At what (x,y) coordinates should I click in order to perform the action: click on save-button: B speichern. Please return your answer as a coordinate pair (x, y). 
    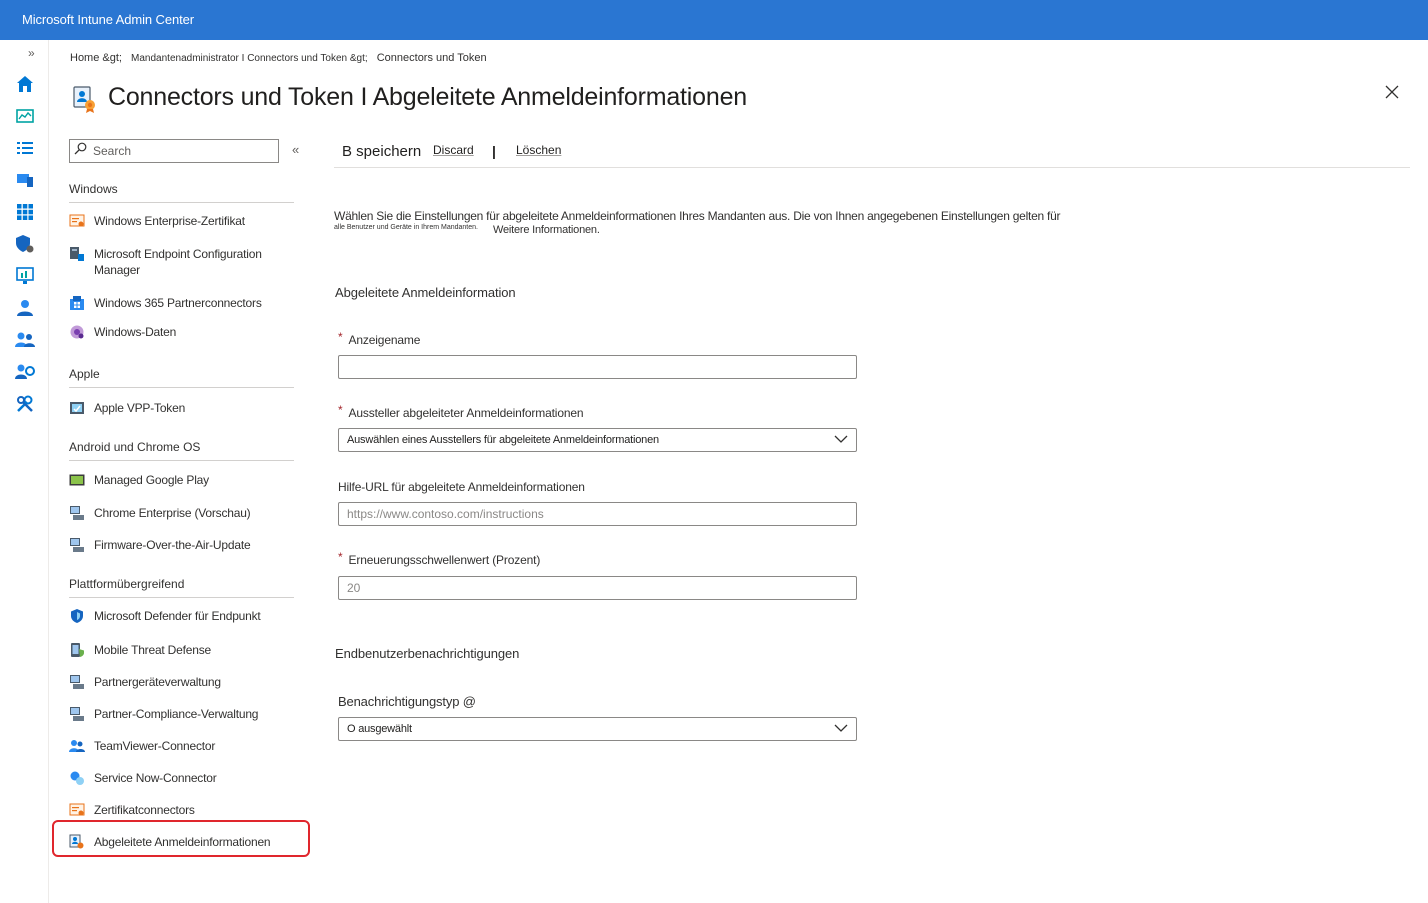
    Looking at the image, I should click on (381, 151).